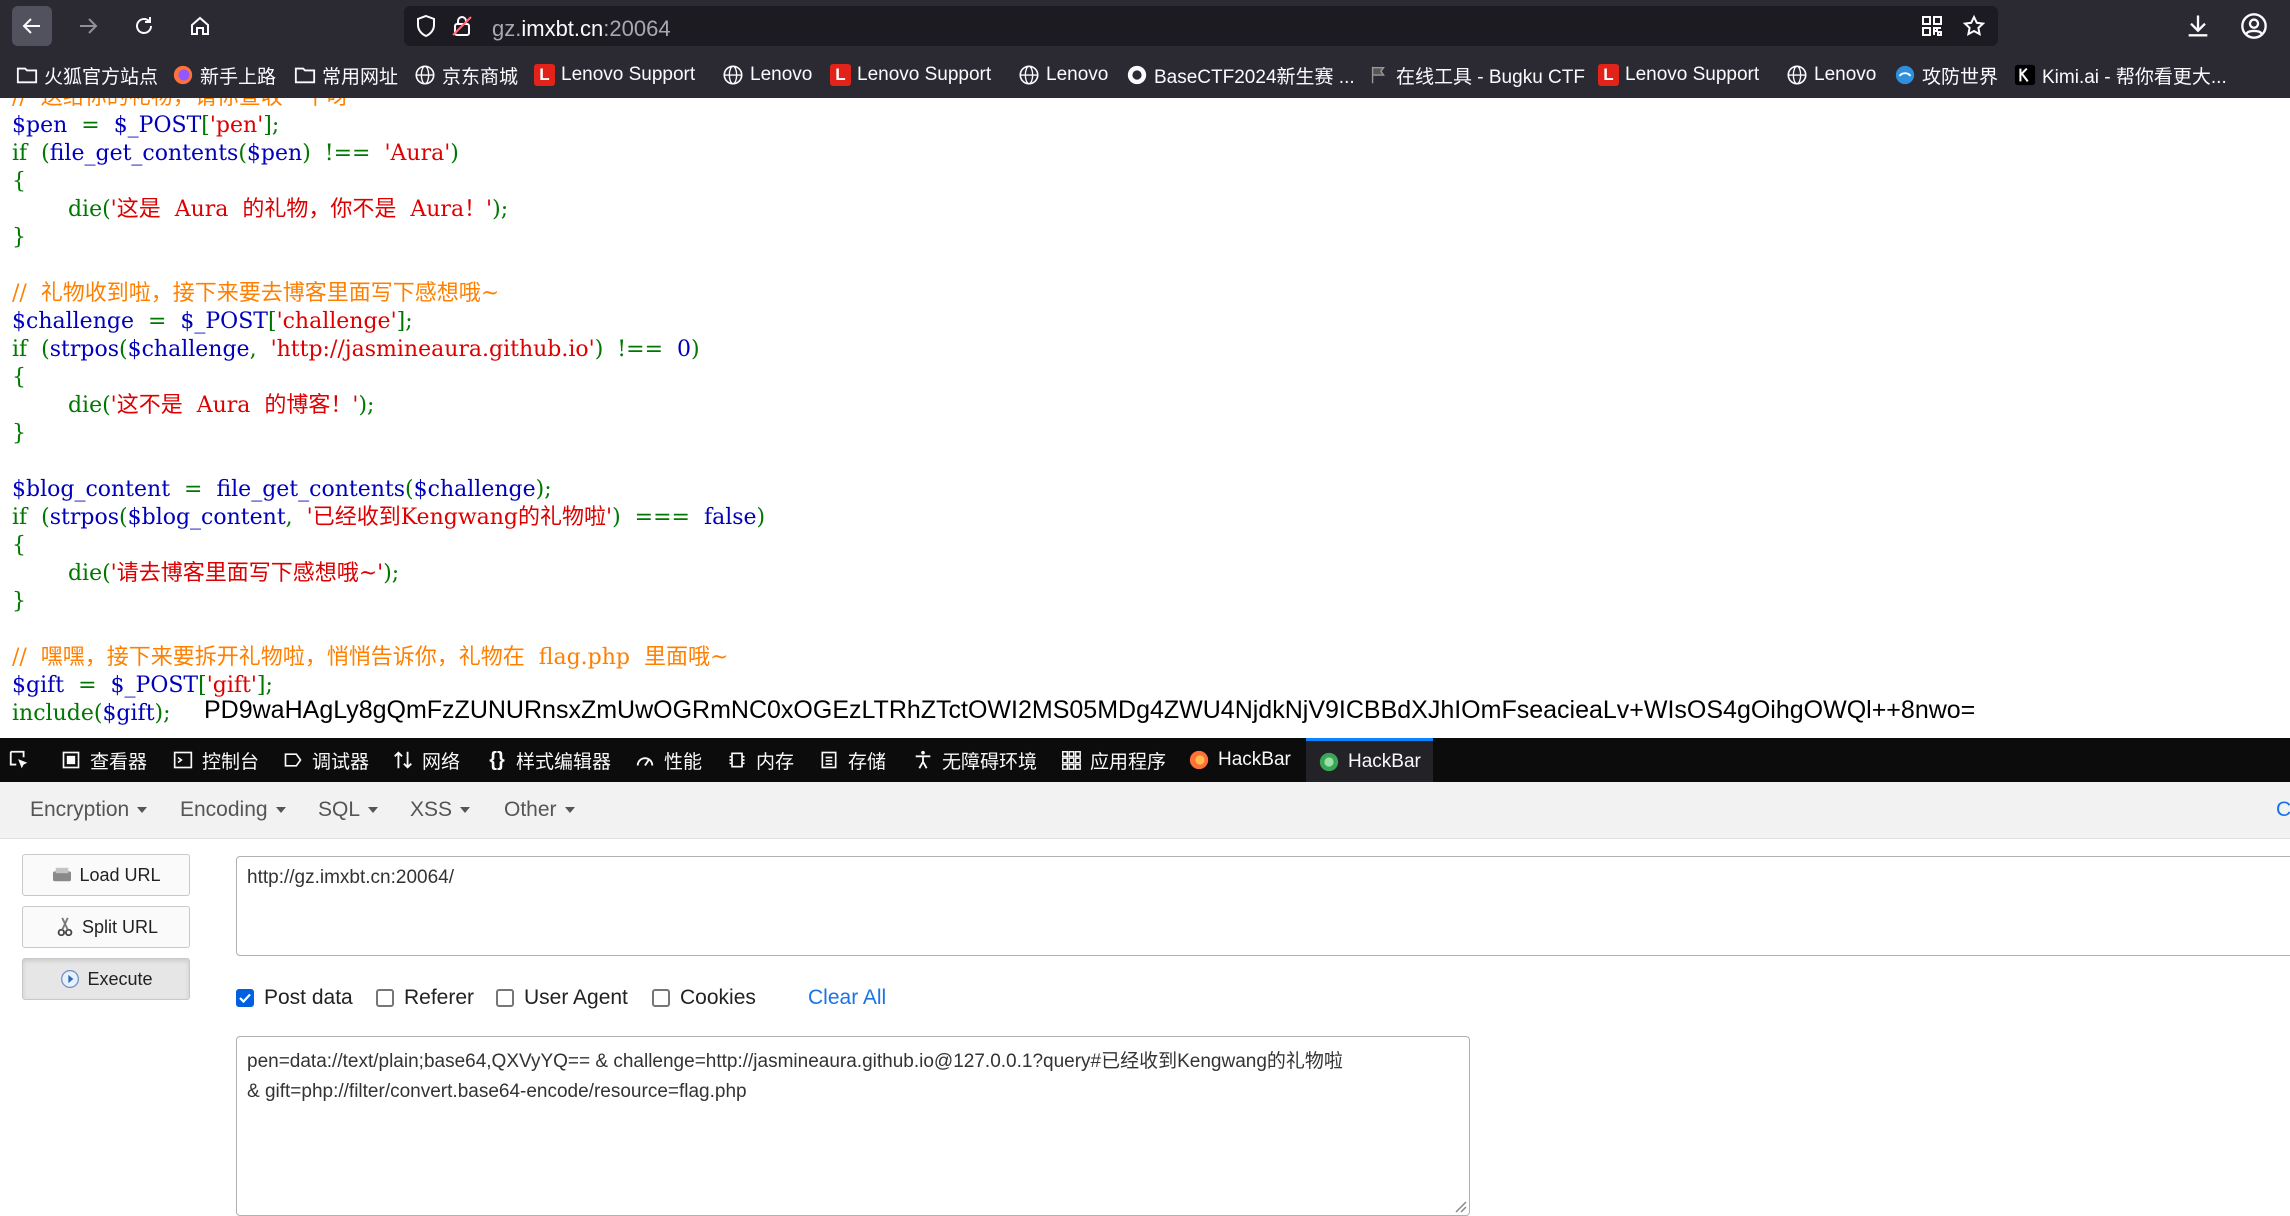 The height and width of the screenshot is (1216, 2290). Describe the element at coordinates (183, 760) in the screenshot. I see `console-icon` at that location.